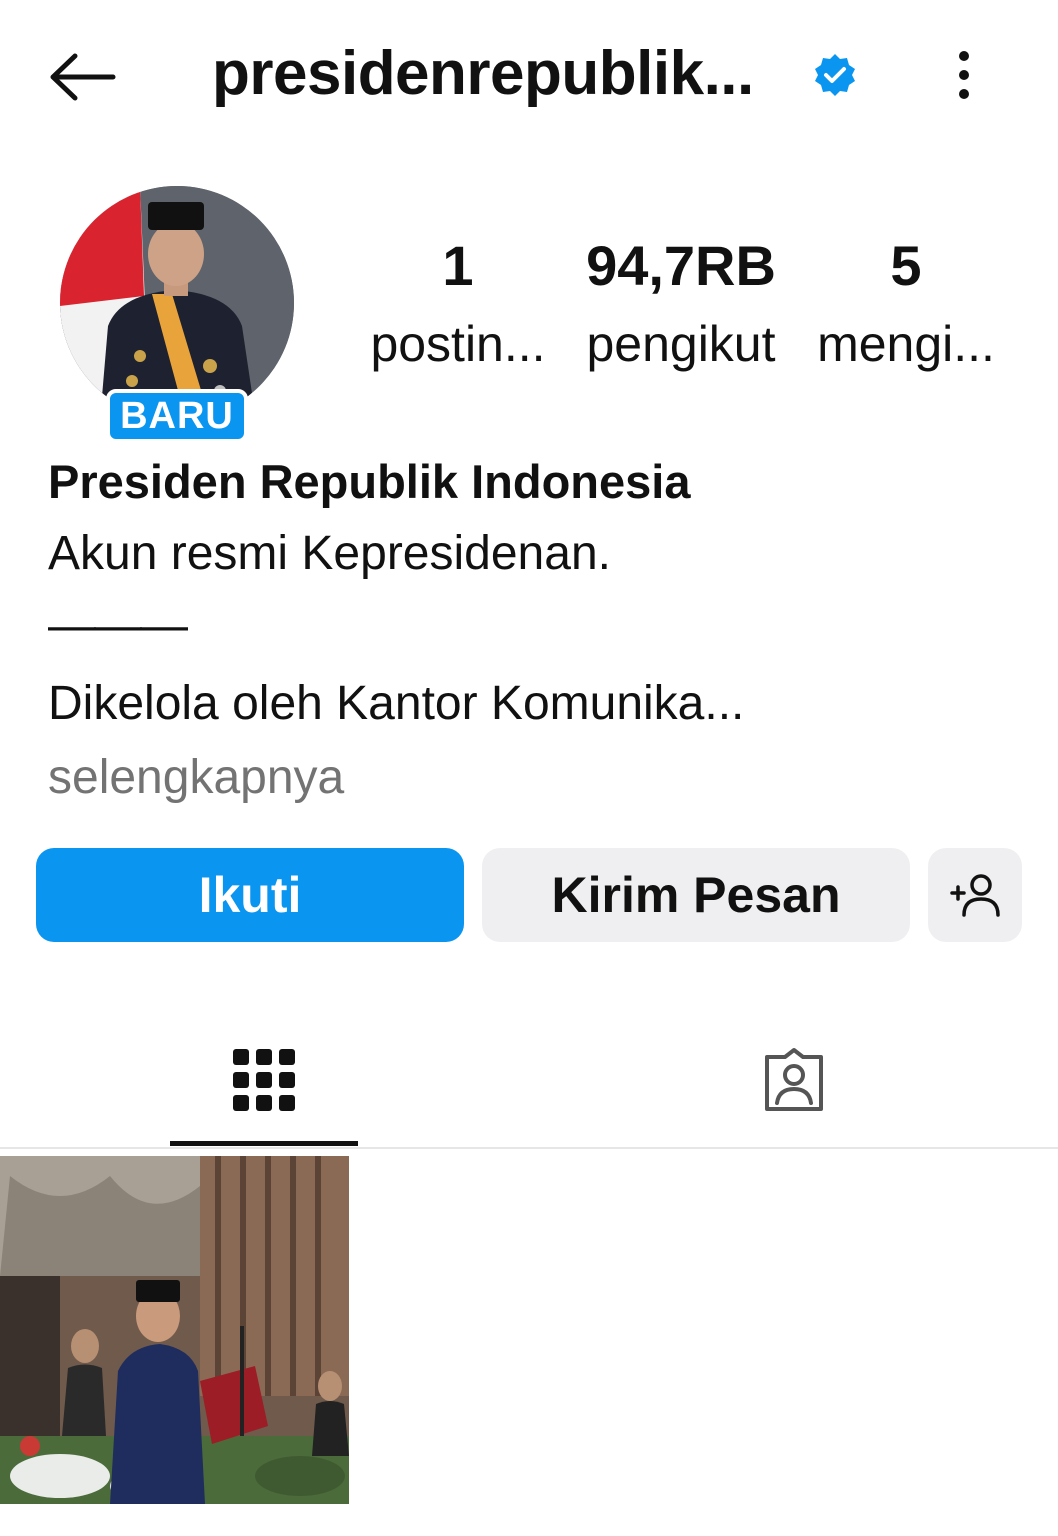 This screenshot has height=1536, width=1058. I want to click on bio-line: Akun resmi Kepresidenan., so click(329, 553).